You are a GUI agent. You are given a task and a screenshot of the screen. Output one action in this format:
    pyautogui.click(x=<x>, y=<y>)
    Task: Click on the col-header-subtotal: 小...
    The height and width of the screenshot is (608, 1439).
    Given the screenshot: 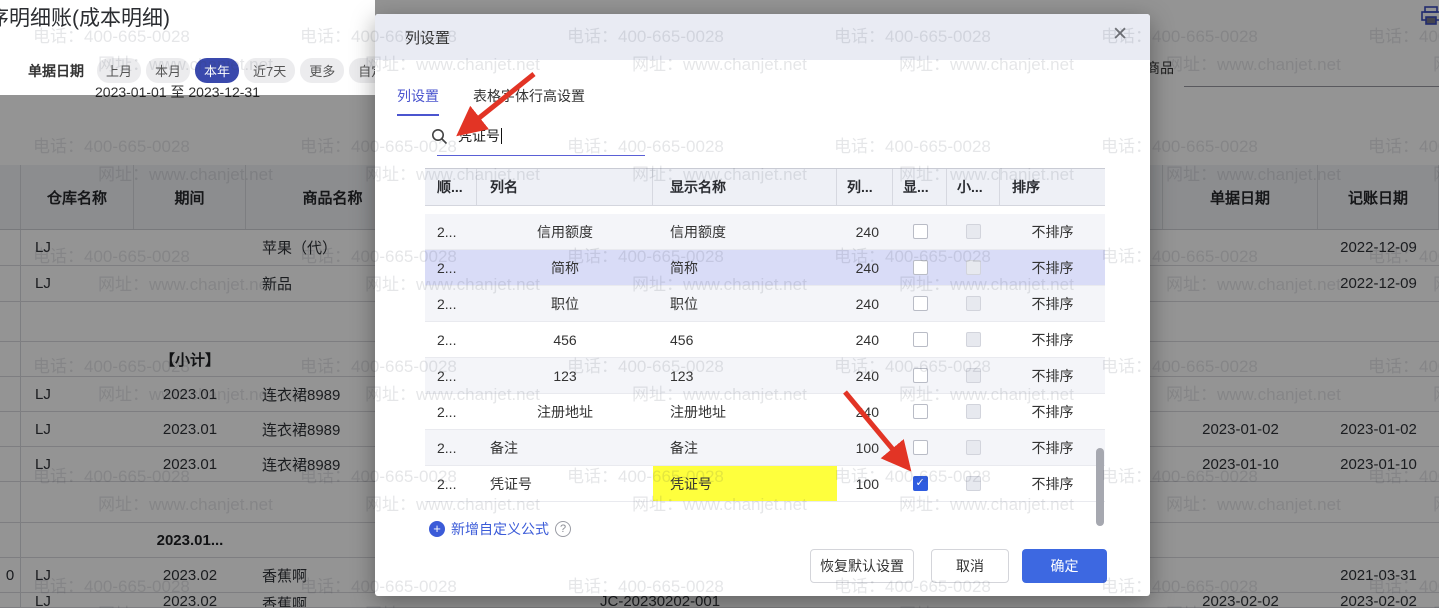 What is the action you would take?
    pyautogui.click(x=973, y=187)
    